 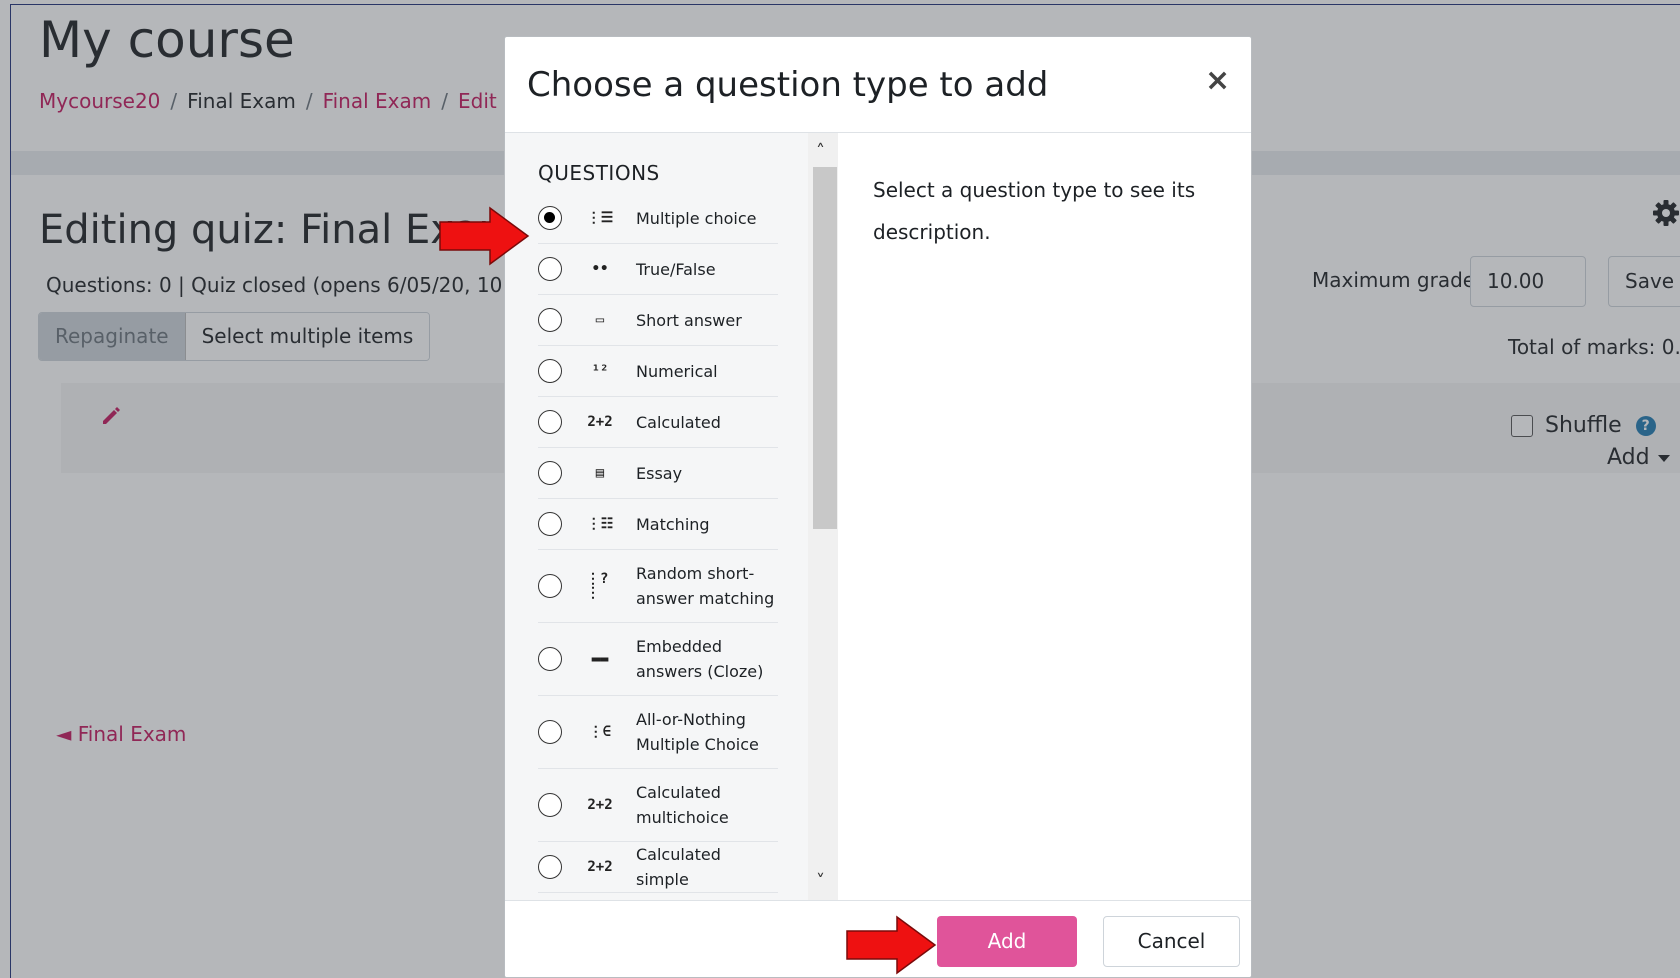 I want to click on scroll-up-icon: ˄, so click(x=820, y=151).